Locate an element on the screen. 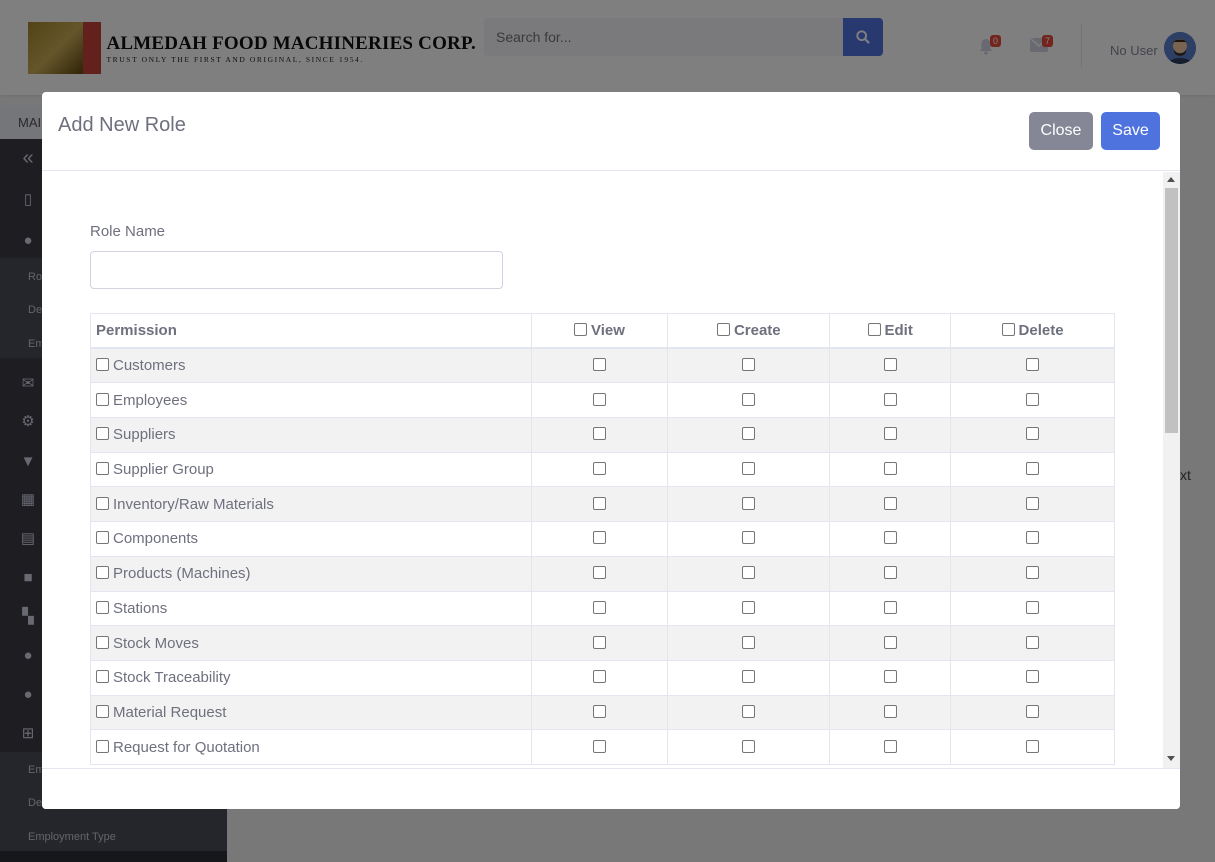 The width and height of the screenshot is (1215, 862). save-button: Save is located at coordinates (1130, 131).